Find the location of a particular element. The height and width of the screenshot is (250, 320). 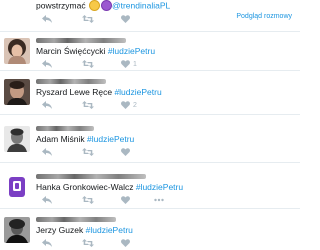

tweet-actions: 2 is located at coordinates (136, 106).